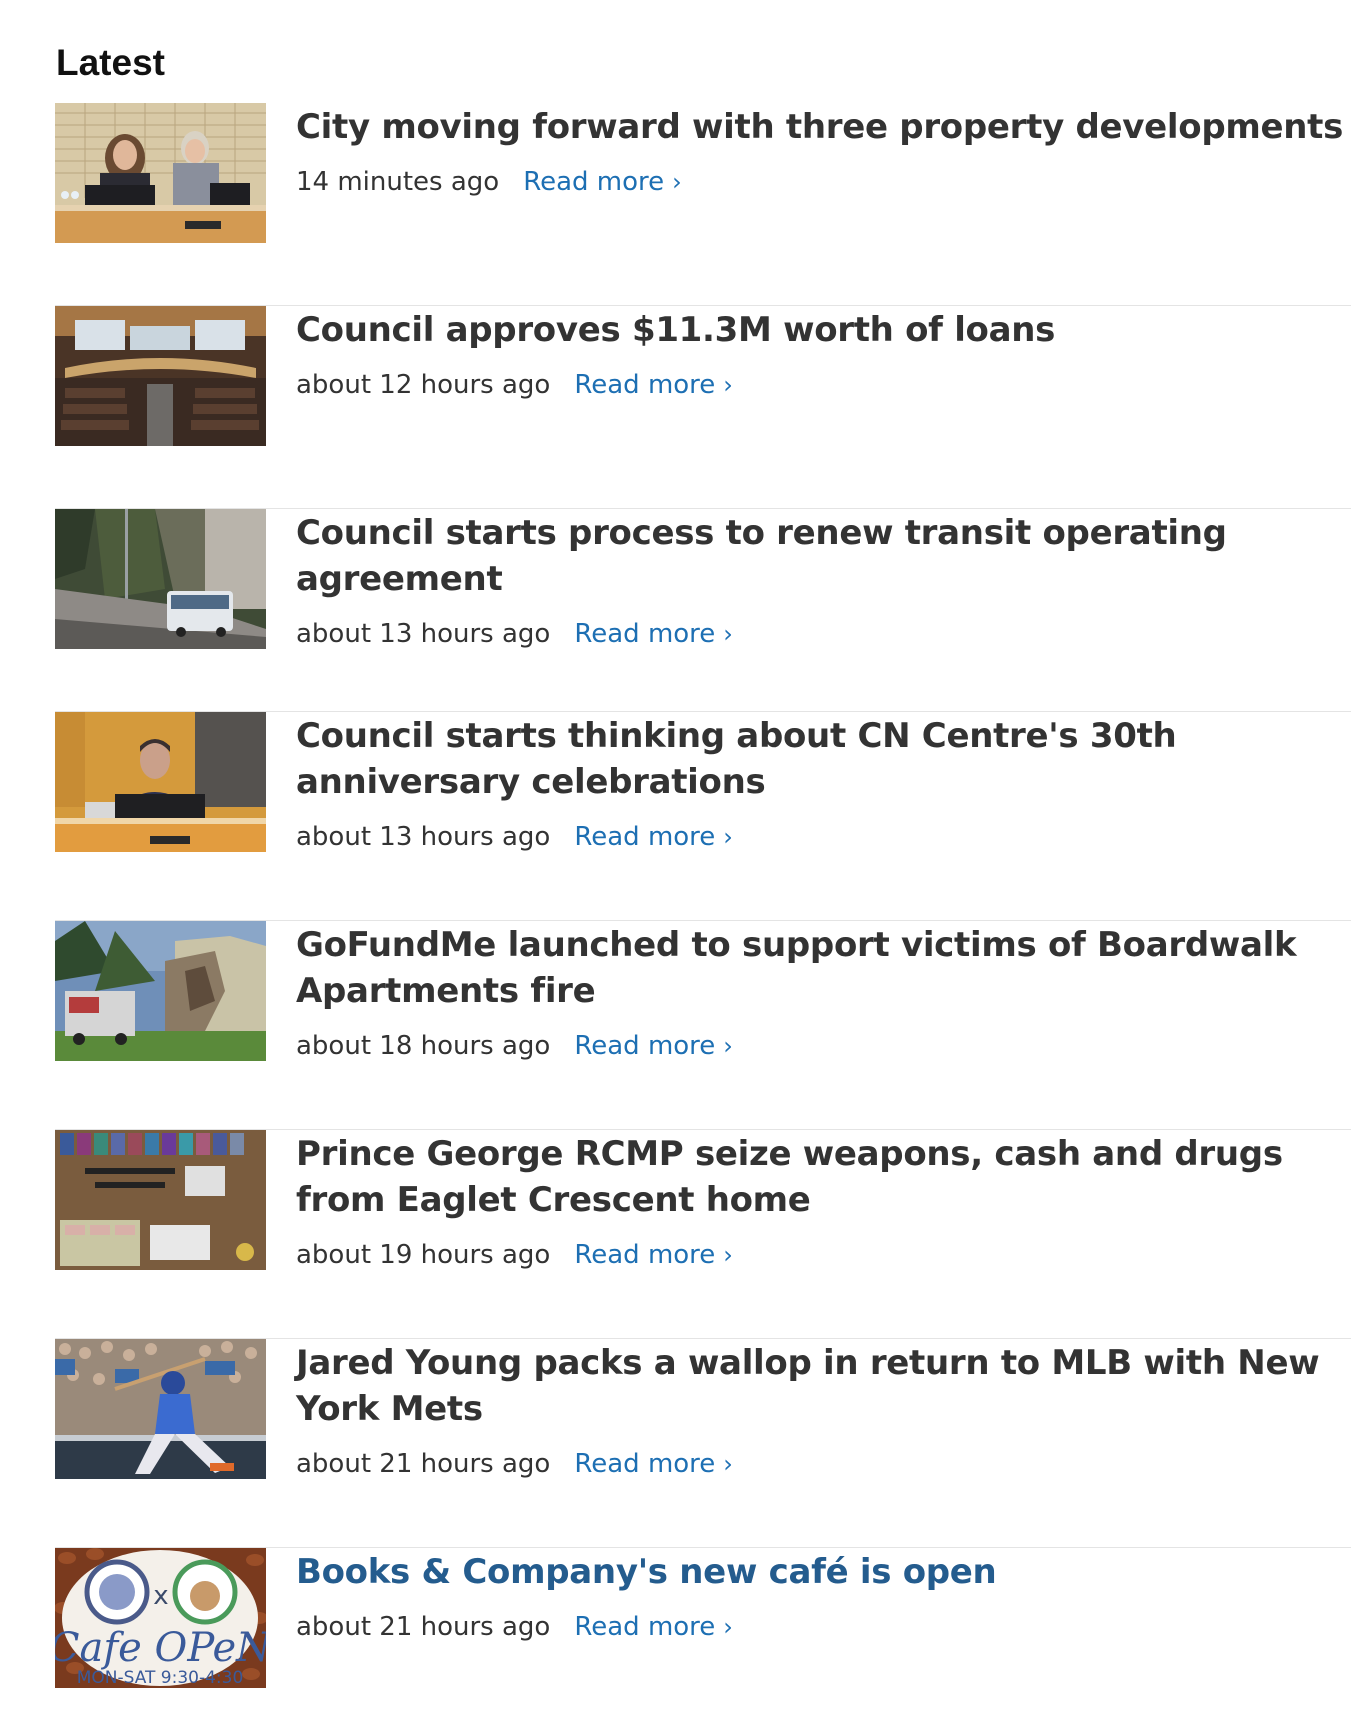 The image size is (1352, 1718). I want to click on councillor-speaking-photo, so click(160, 782).